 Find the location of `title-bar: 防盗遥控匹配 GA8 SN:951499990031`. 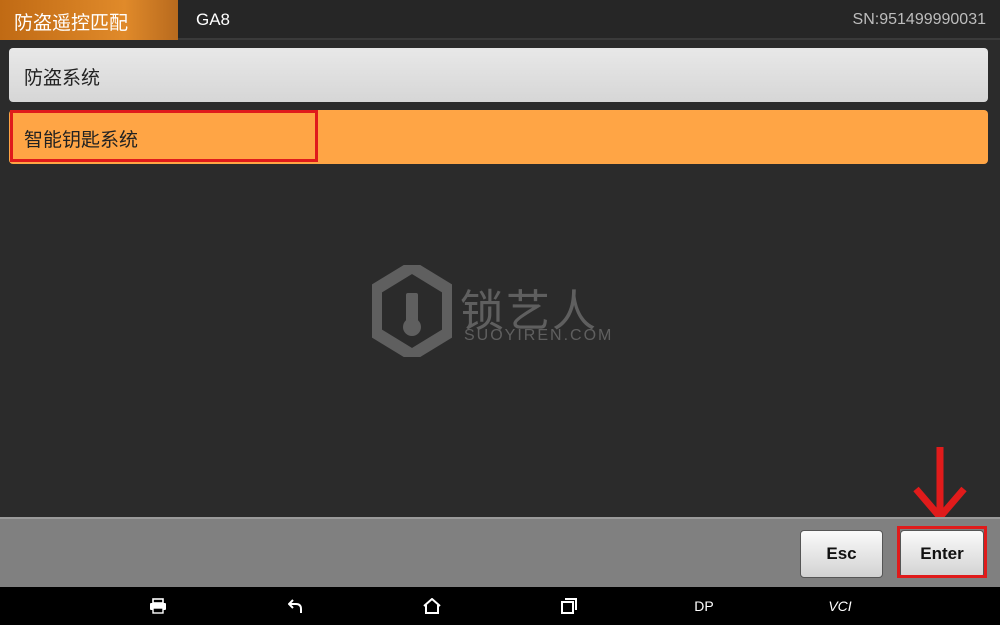

title-bar: 防盗遥控匹配 GA8 SN:951499990031 is located at coordinates (500, 20).